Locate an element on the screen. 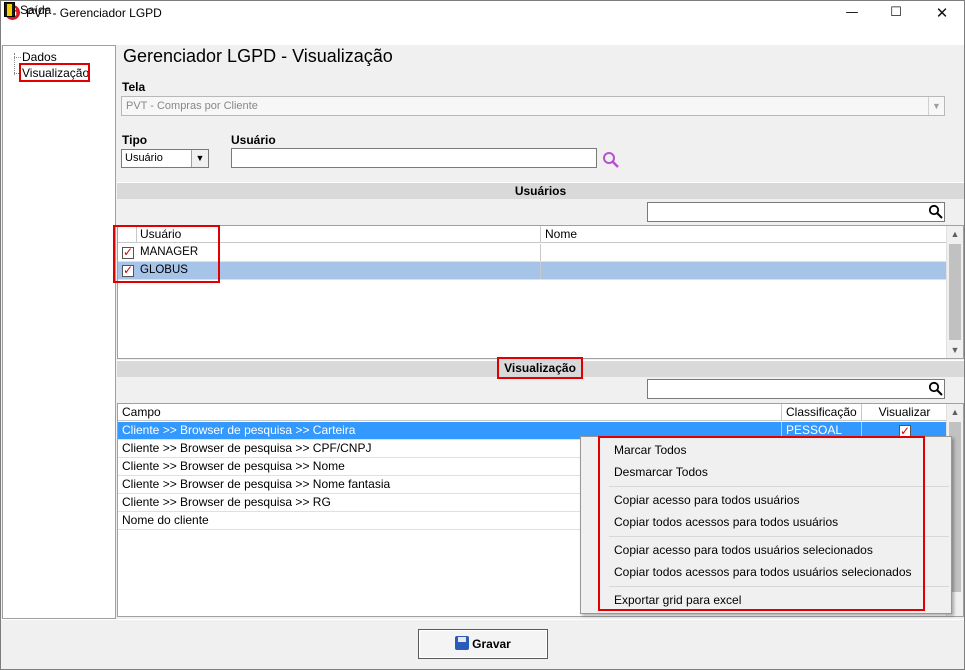 The height and width of the screenshot is (670, 965). vis-grid-header: Campo Classificação Visualizar is located at coordinates (532, 412).